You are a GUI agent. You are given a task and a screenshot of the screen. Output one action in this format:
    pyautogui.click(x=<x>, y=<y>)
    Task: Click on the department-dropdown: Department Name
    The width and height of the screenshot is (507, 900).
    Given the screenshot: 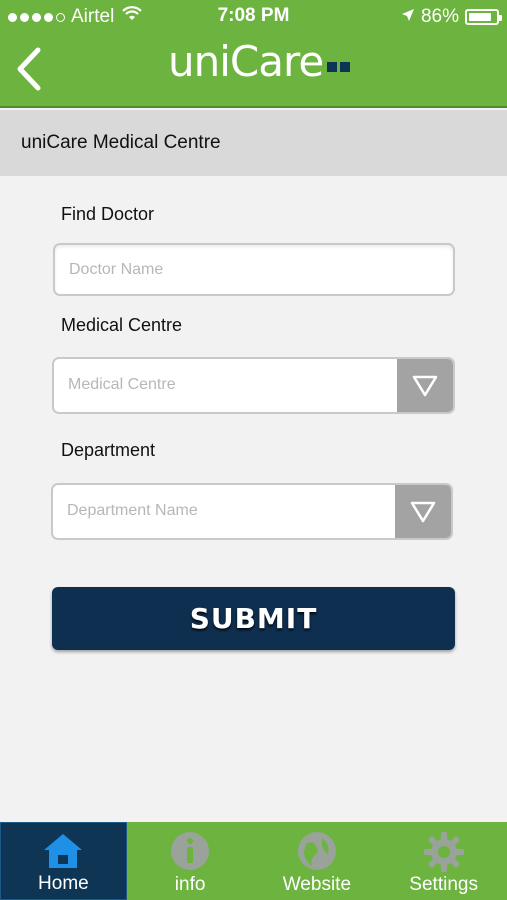 What is the action you would take?
    pyautogui.click(x=252, y=511)
    